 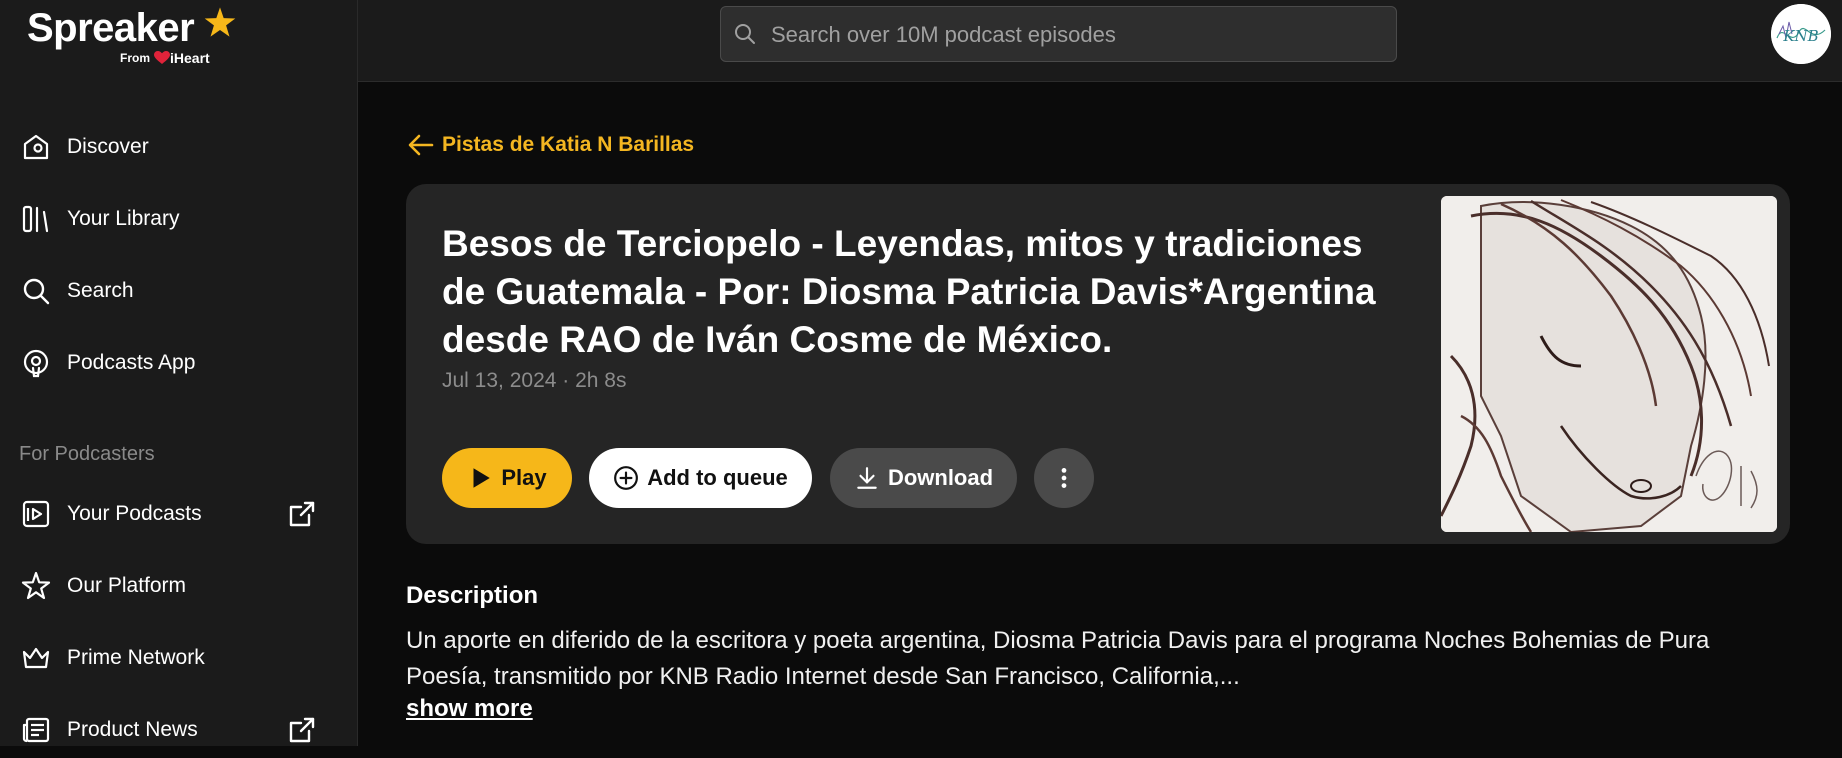 What do you see at coordinates (108, 146) in the screenshot?
I see `sidebar-item-label: Discover` at bounding box center [108, 146].